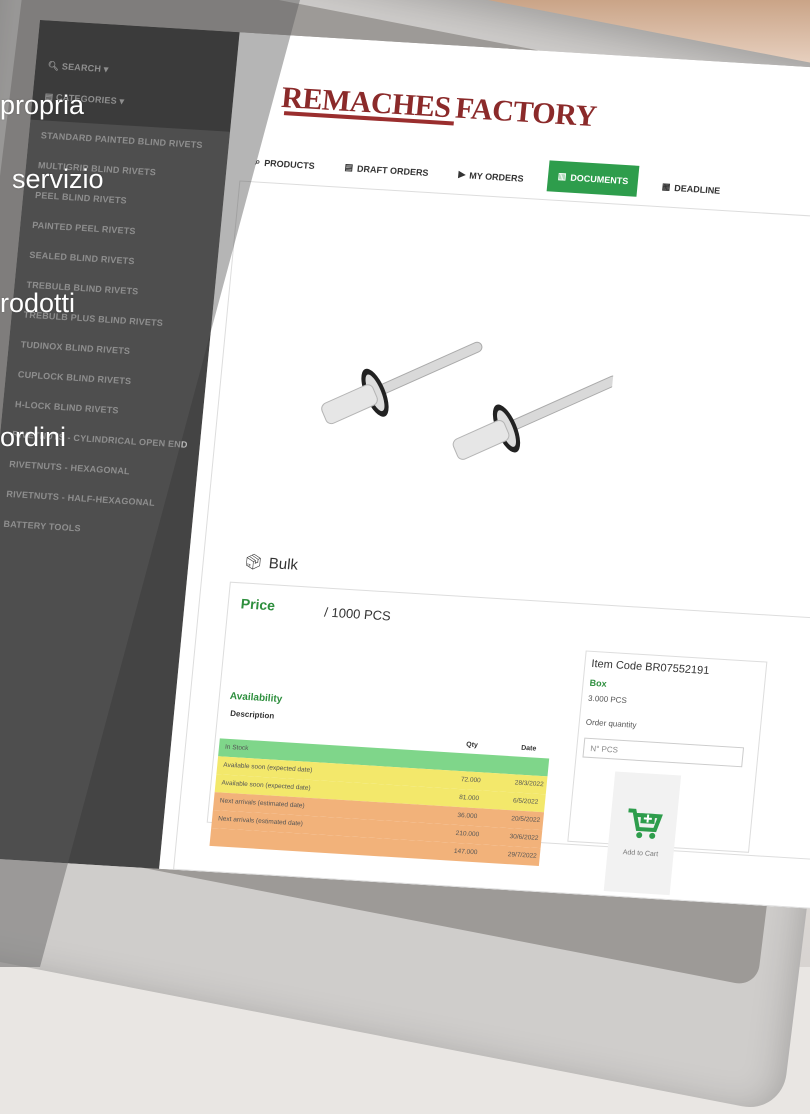  What do you see at coordinates (697, 189) in the screenshot?
I see `nav-label: DEADLINE` at bounding box center [697, 189].